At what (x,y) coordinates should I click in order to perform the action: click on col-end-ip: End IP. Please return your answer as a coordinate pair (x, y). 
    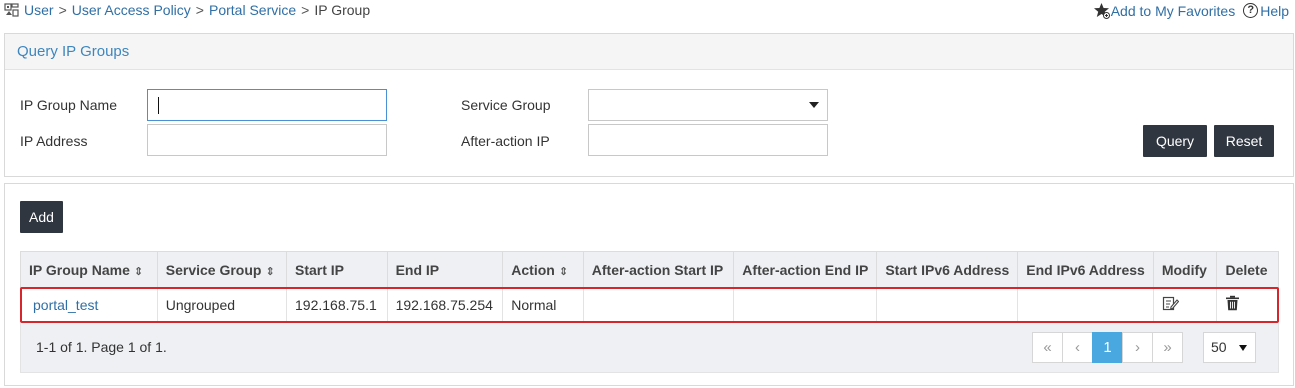
    Looking at the image, I should click on (445, 269).